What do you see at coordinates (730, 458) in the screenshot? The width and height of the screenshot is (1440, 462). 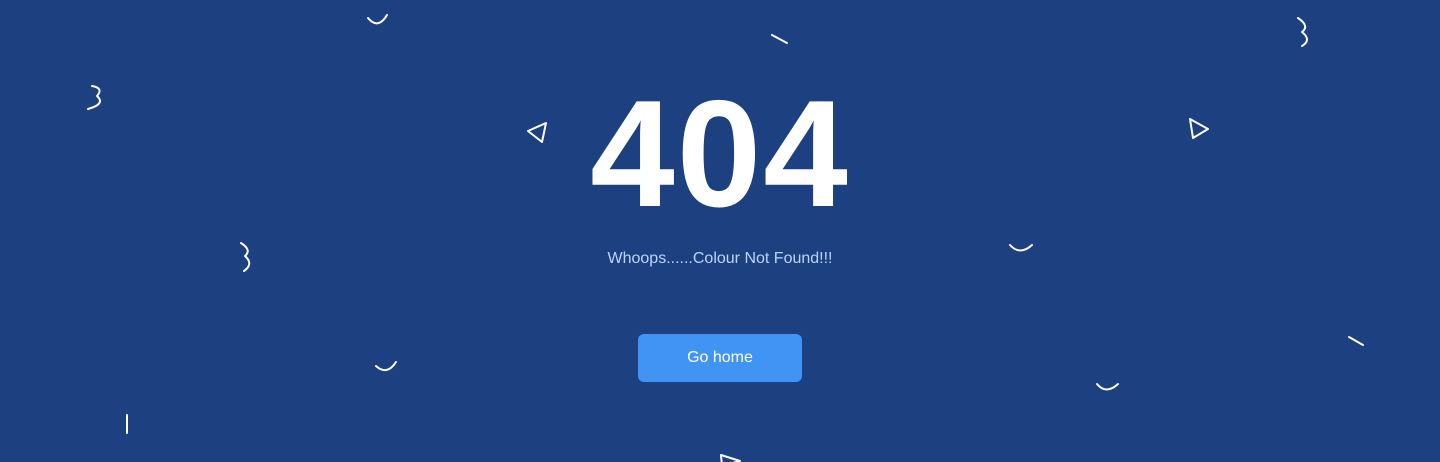 I see `triangle-outline-icon` at bounding box center [730, 458].